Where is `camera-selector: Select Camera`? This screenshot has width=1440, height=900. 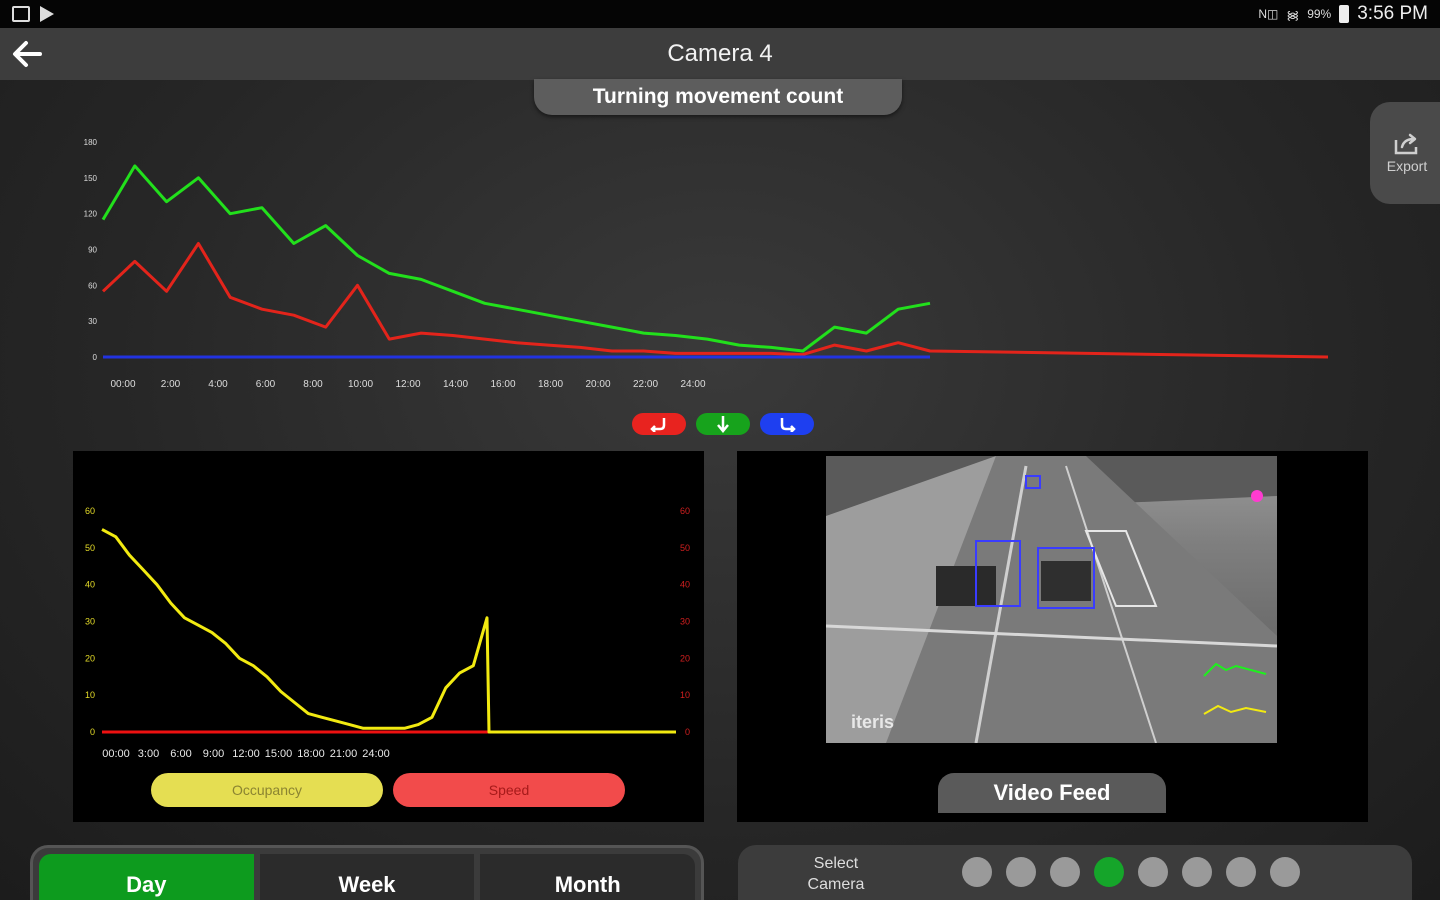
camera-selector: Select Camera is located at coordinates (1075, 872).